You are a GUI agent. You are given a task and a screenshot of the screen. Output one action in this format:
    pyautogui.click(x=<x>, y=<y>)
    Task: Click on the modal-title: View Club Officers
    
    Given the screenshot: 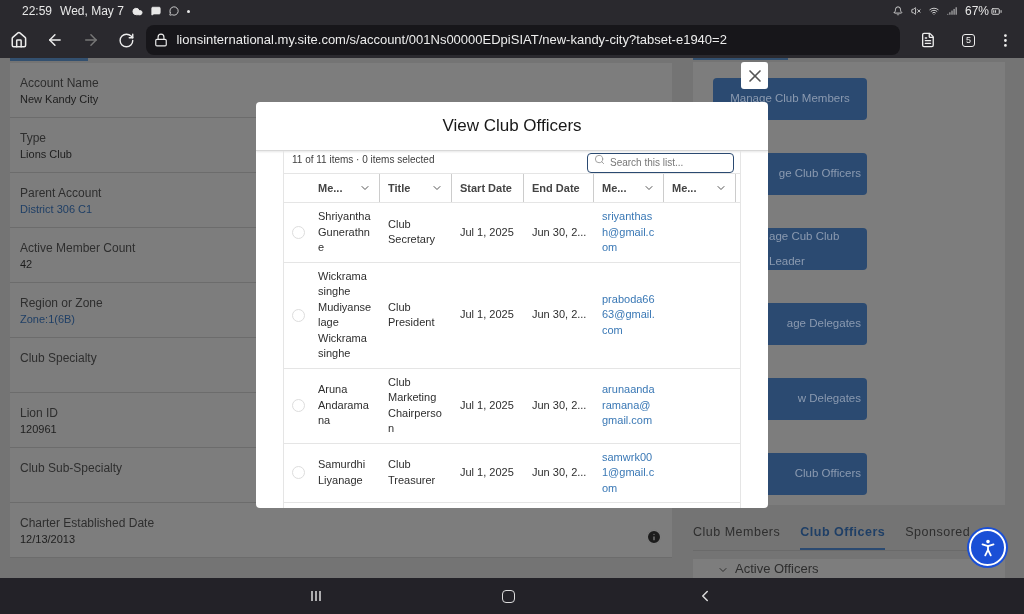 What is the action you would take?
    pyautogui.click(x=512, y=126)
    